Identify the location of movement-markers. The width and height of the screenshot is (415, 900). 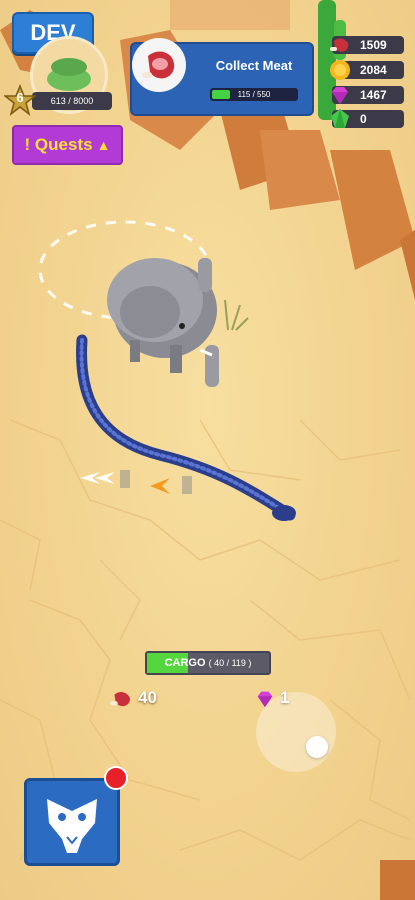
(136, 482).